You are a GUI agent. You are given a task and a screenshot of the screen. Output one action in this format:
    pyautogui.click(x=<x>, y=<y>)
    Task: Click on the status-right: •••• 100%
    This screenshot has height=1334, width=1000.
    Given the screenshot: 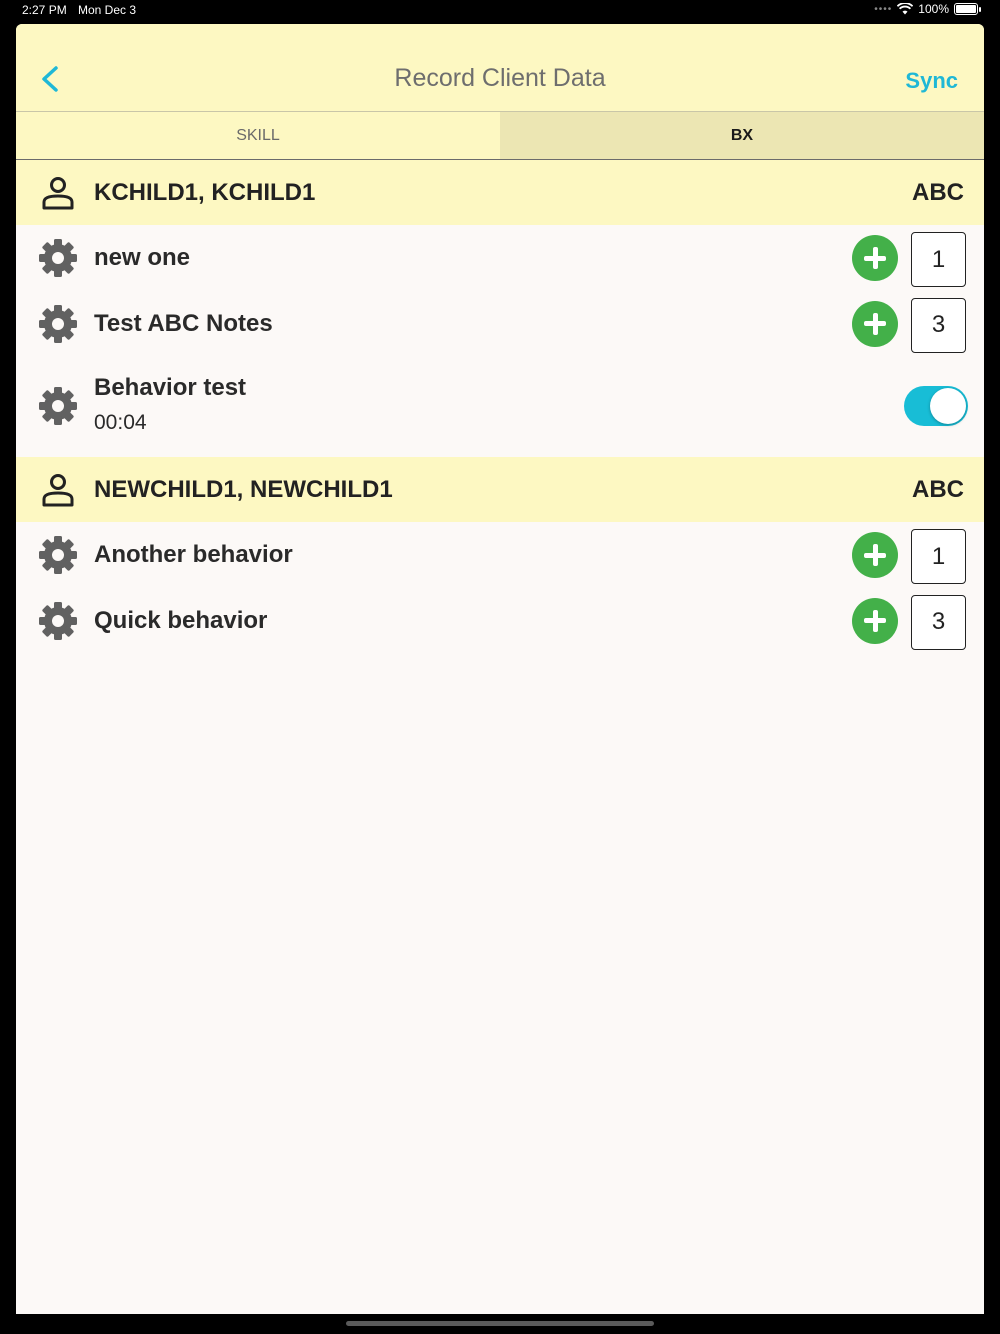 What is the action you would take?
    pyautogui.click(x=927, y=9)
    